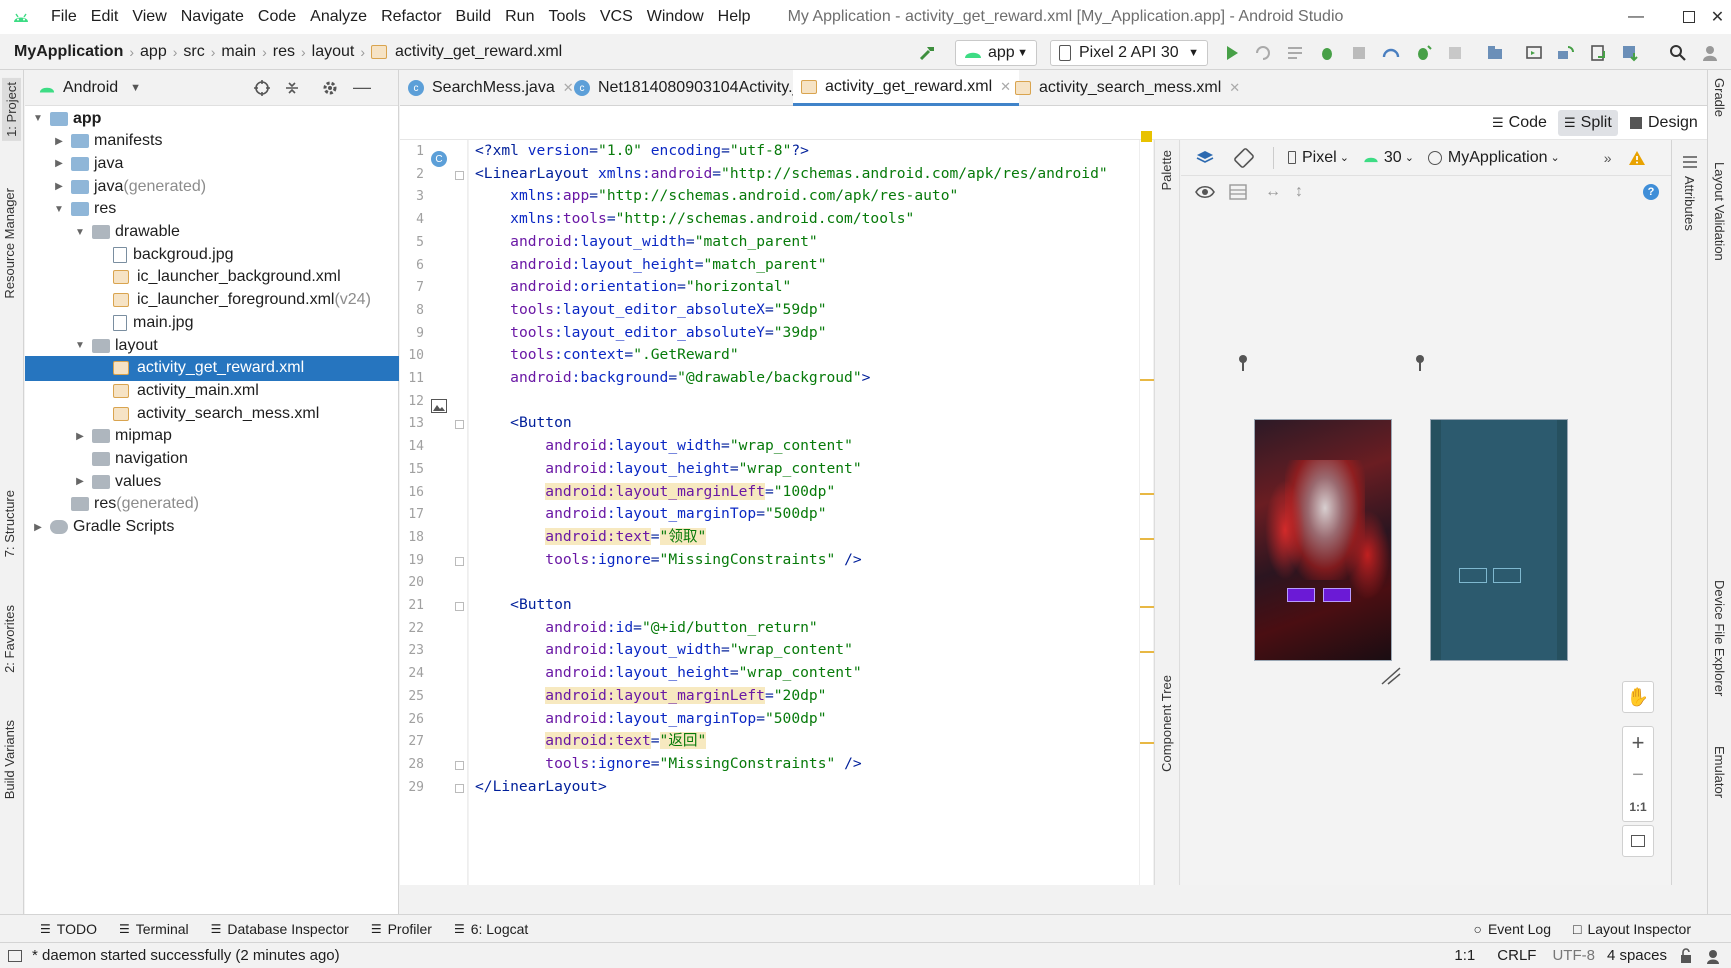 Image resolution: width=1731 pixels, height=968 pixels. What do you see at coordinates (292, 88) in the screenshot?
I see `collapse-all-icon` at bounding box center [292, 88].